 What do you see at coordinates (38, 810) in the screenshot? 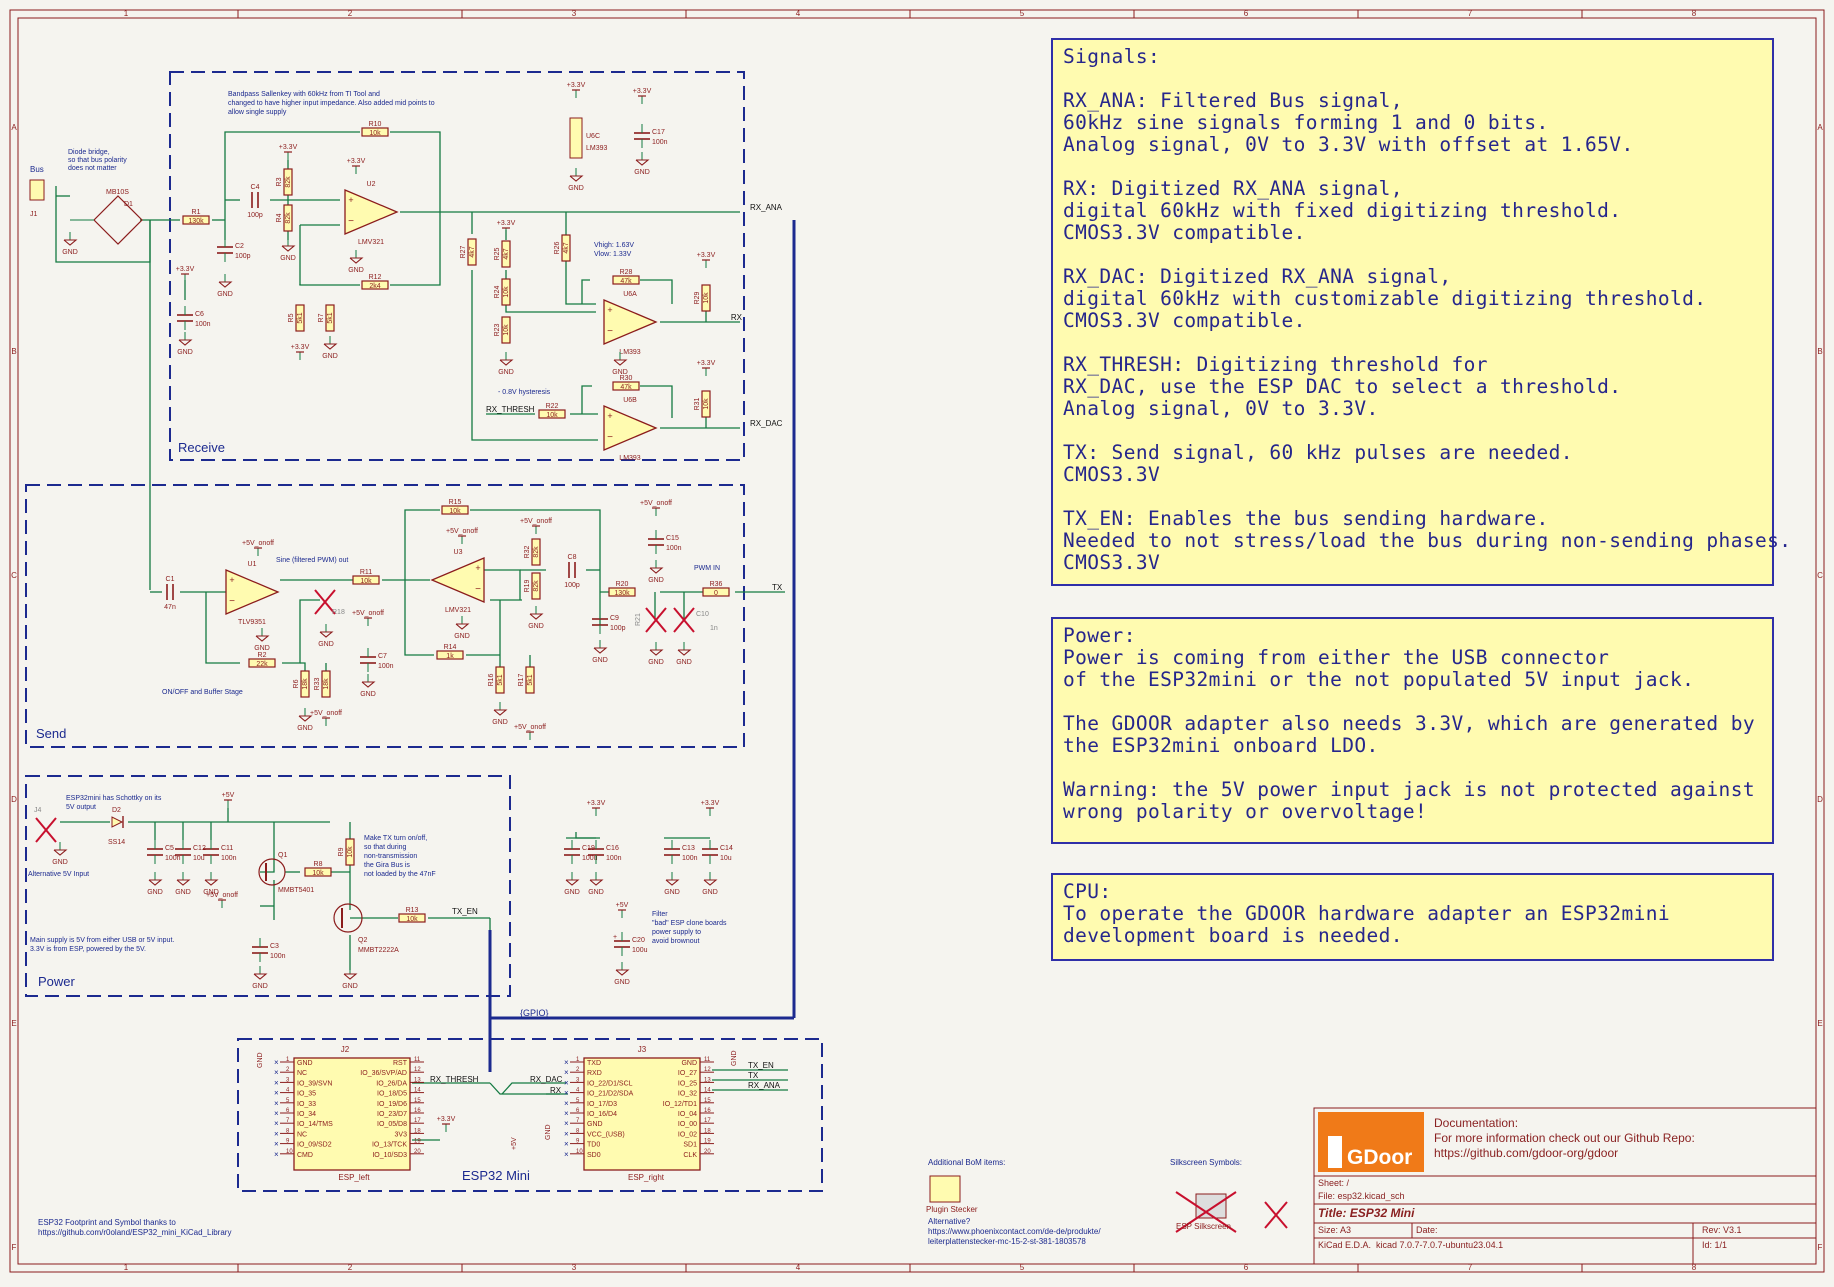
I see `component-ref: J4` at bounding box center [38, 810].